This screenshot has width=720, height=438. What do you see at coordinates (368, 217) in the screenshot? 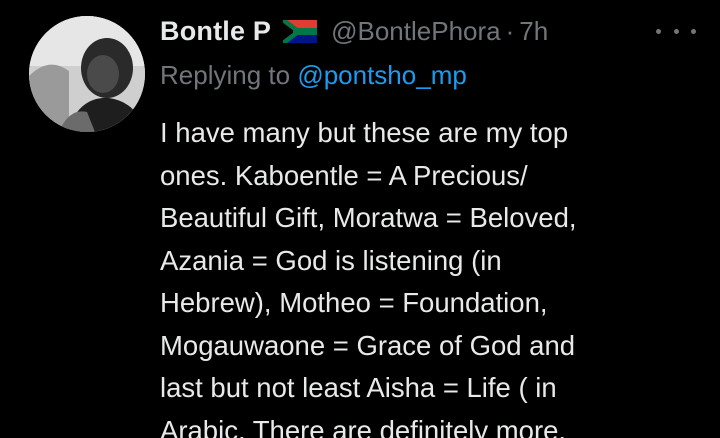
I see `tweet-text-line: Beautiful Gift, Moratwa = Beloved,` at bounding box center [368, 217].